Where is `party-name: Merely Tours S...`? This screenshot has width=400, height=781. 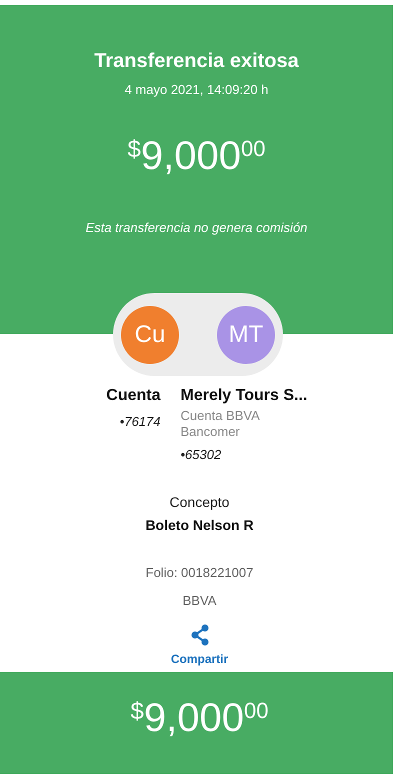
party-name: Merely Tours S... is located at coordinates (244, 396).